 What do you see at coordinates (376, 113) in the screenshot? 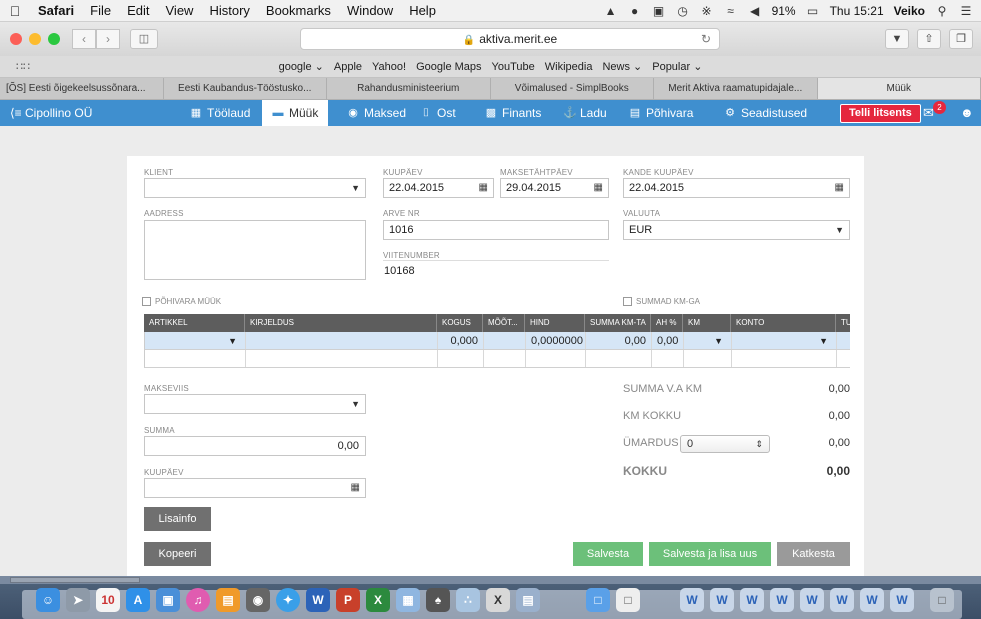
I see `nav-maksed: ◉ Maksed` at bounding box center [376, 113].